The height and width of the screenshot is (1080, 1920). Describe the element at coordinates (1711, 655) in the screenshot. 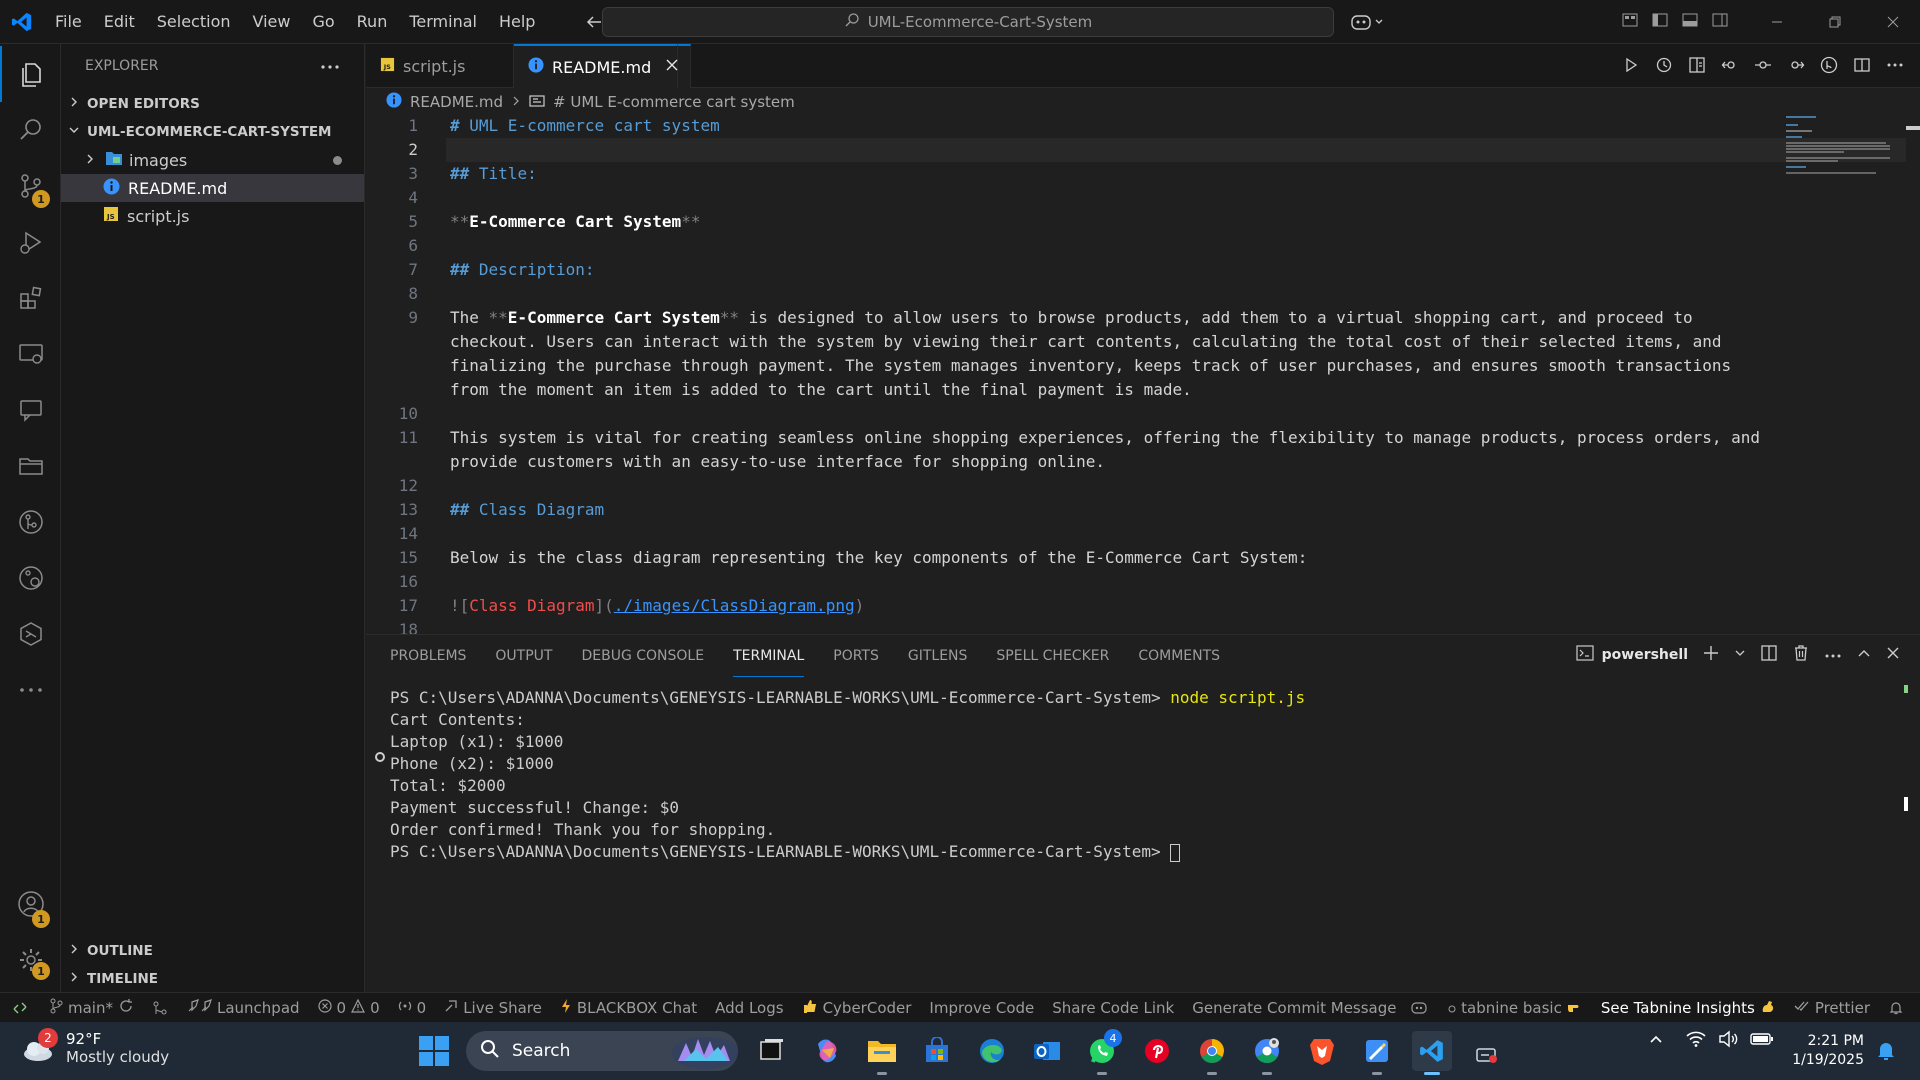

I see `new-terminal-icon` at that location.